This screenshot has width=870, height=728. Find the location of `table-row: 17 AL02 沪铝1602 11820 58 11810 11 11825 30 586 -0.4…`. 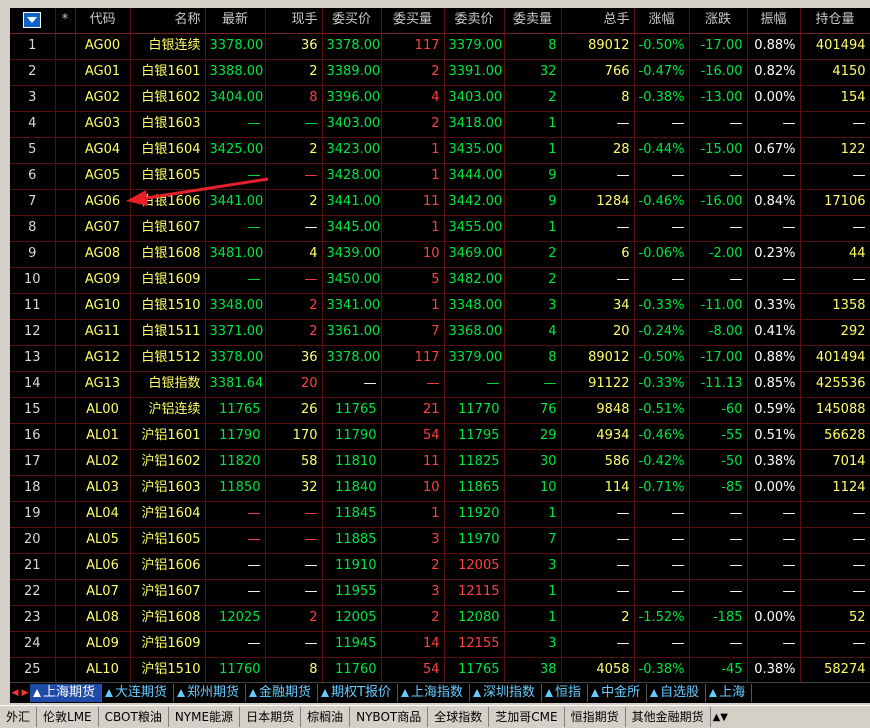

table-row: 17 AL02 沪铝1602 11820 58 11810 11 11825 30 586 -0.4… is located at coordinates (440, 462).